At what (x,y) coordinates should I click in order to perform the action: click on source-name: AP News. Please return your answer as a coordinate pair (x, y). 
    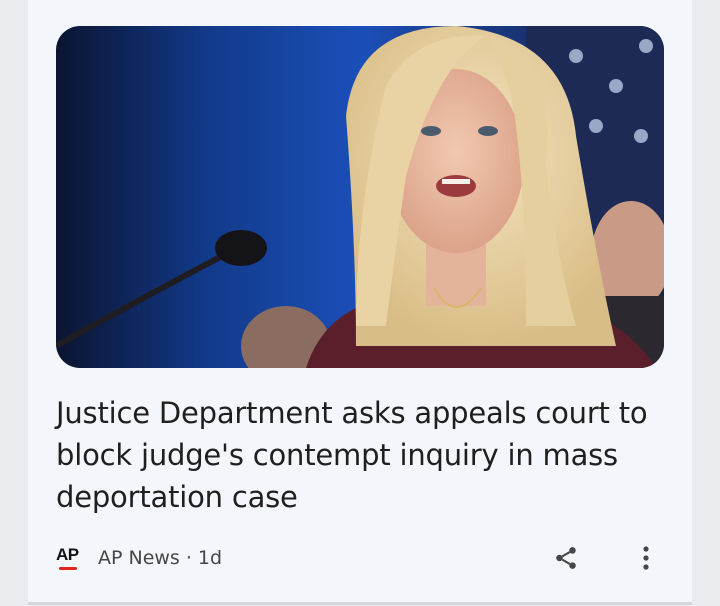
    Looking at the image, I should click on (139, 558).